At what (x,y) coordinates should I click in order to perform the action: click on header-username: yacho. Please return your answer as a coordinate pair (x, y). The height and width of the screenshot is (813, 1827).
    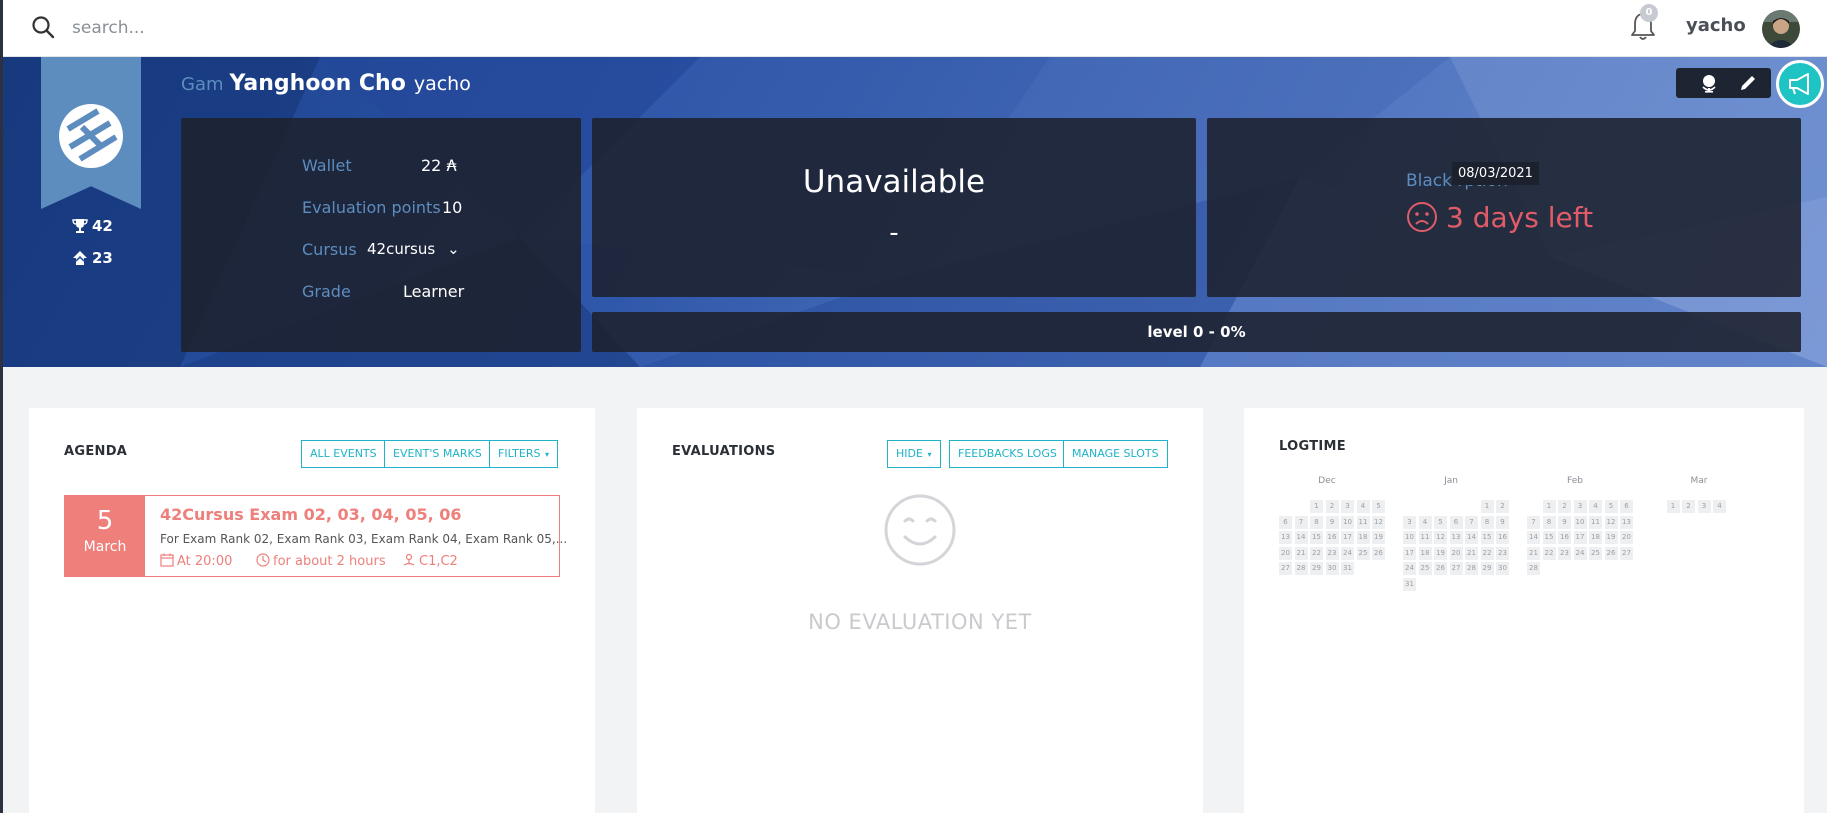
    Looking at the image, I should click on (1716, 25).